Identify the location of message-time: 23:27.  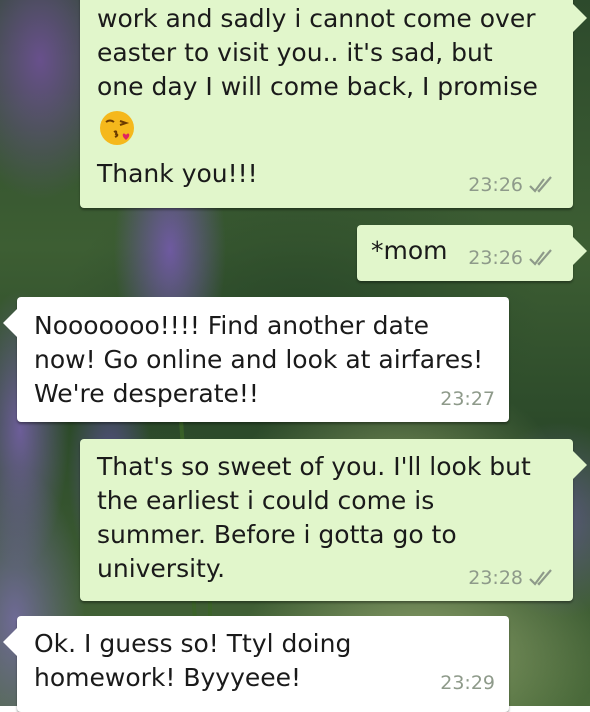
(467, 399).